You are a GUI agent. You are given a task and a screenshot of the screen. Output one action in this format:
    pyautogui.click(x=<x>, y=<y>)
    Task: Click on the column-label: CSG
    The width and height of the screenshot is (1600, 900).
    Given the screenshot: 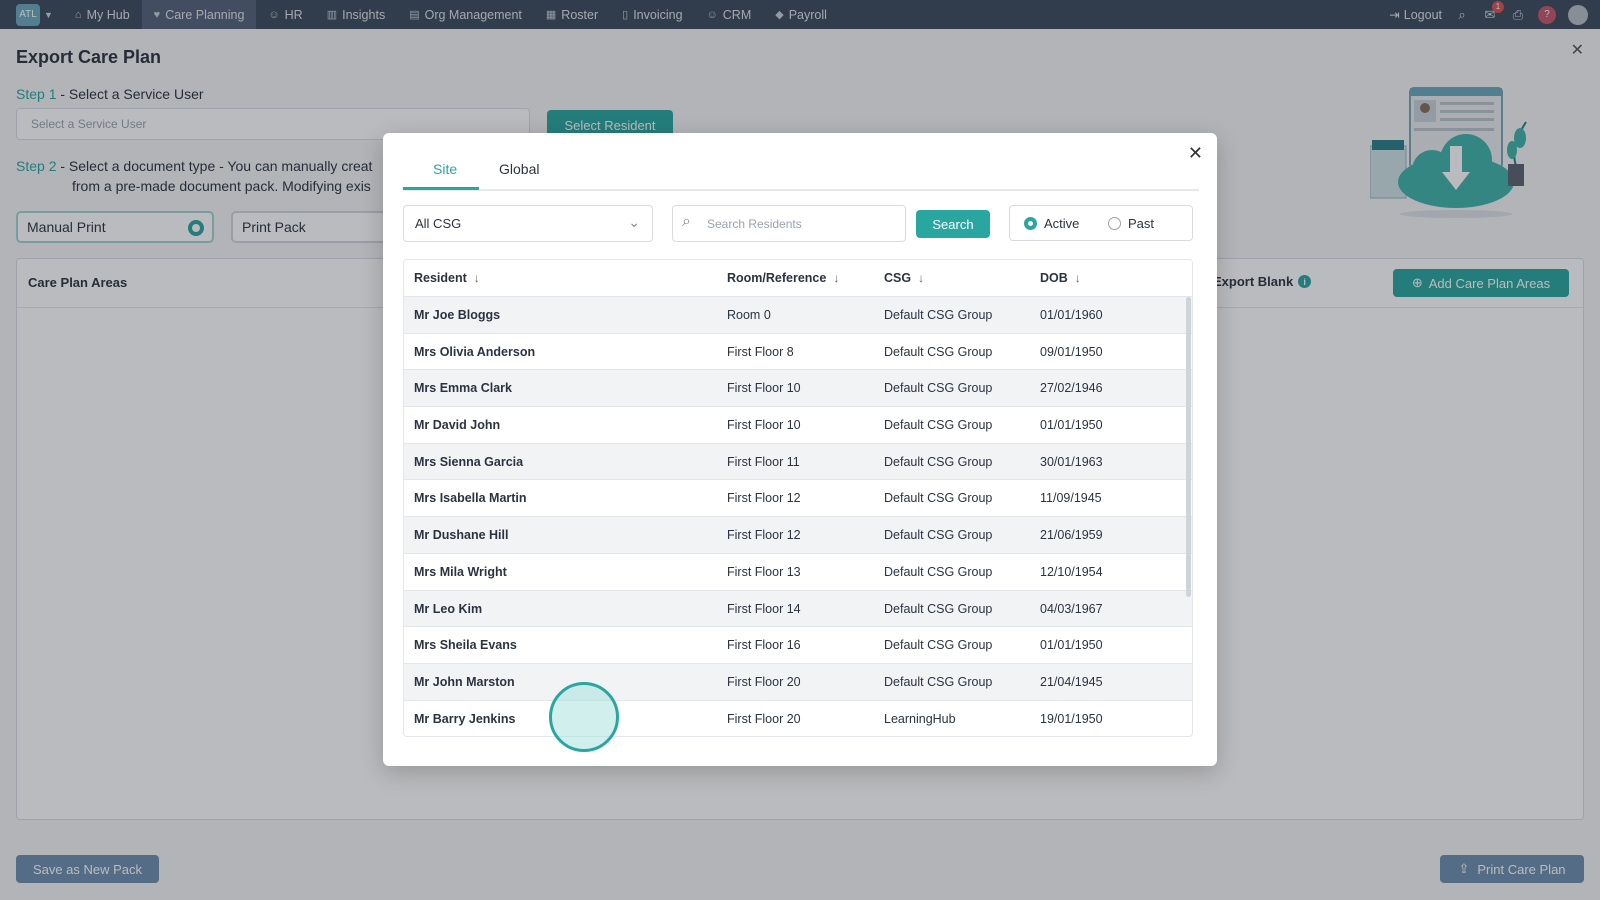 What is the action you would take?
    pyautogui.click(x=898, y=278)
    